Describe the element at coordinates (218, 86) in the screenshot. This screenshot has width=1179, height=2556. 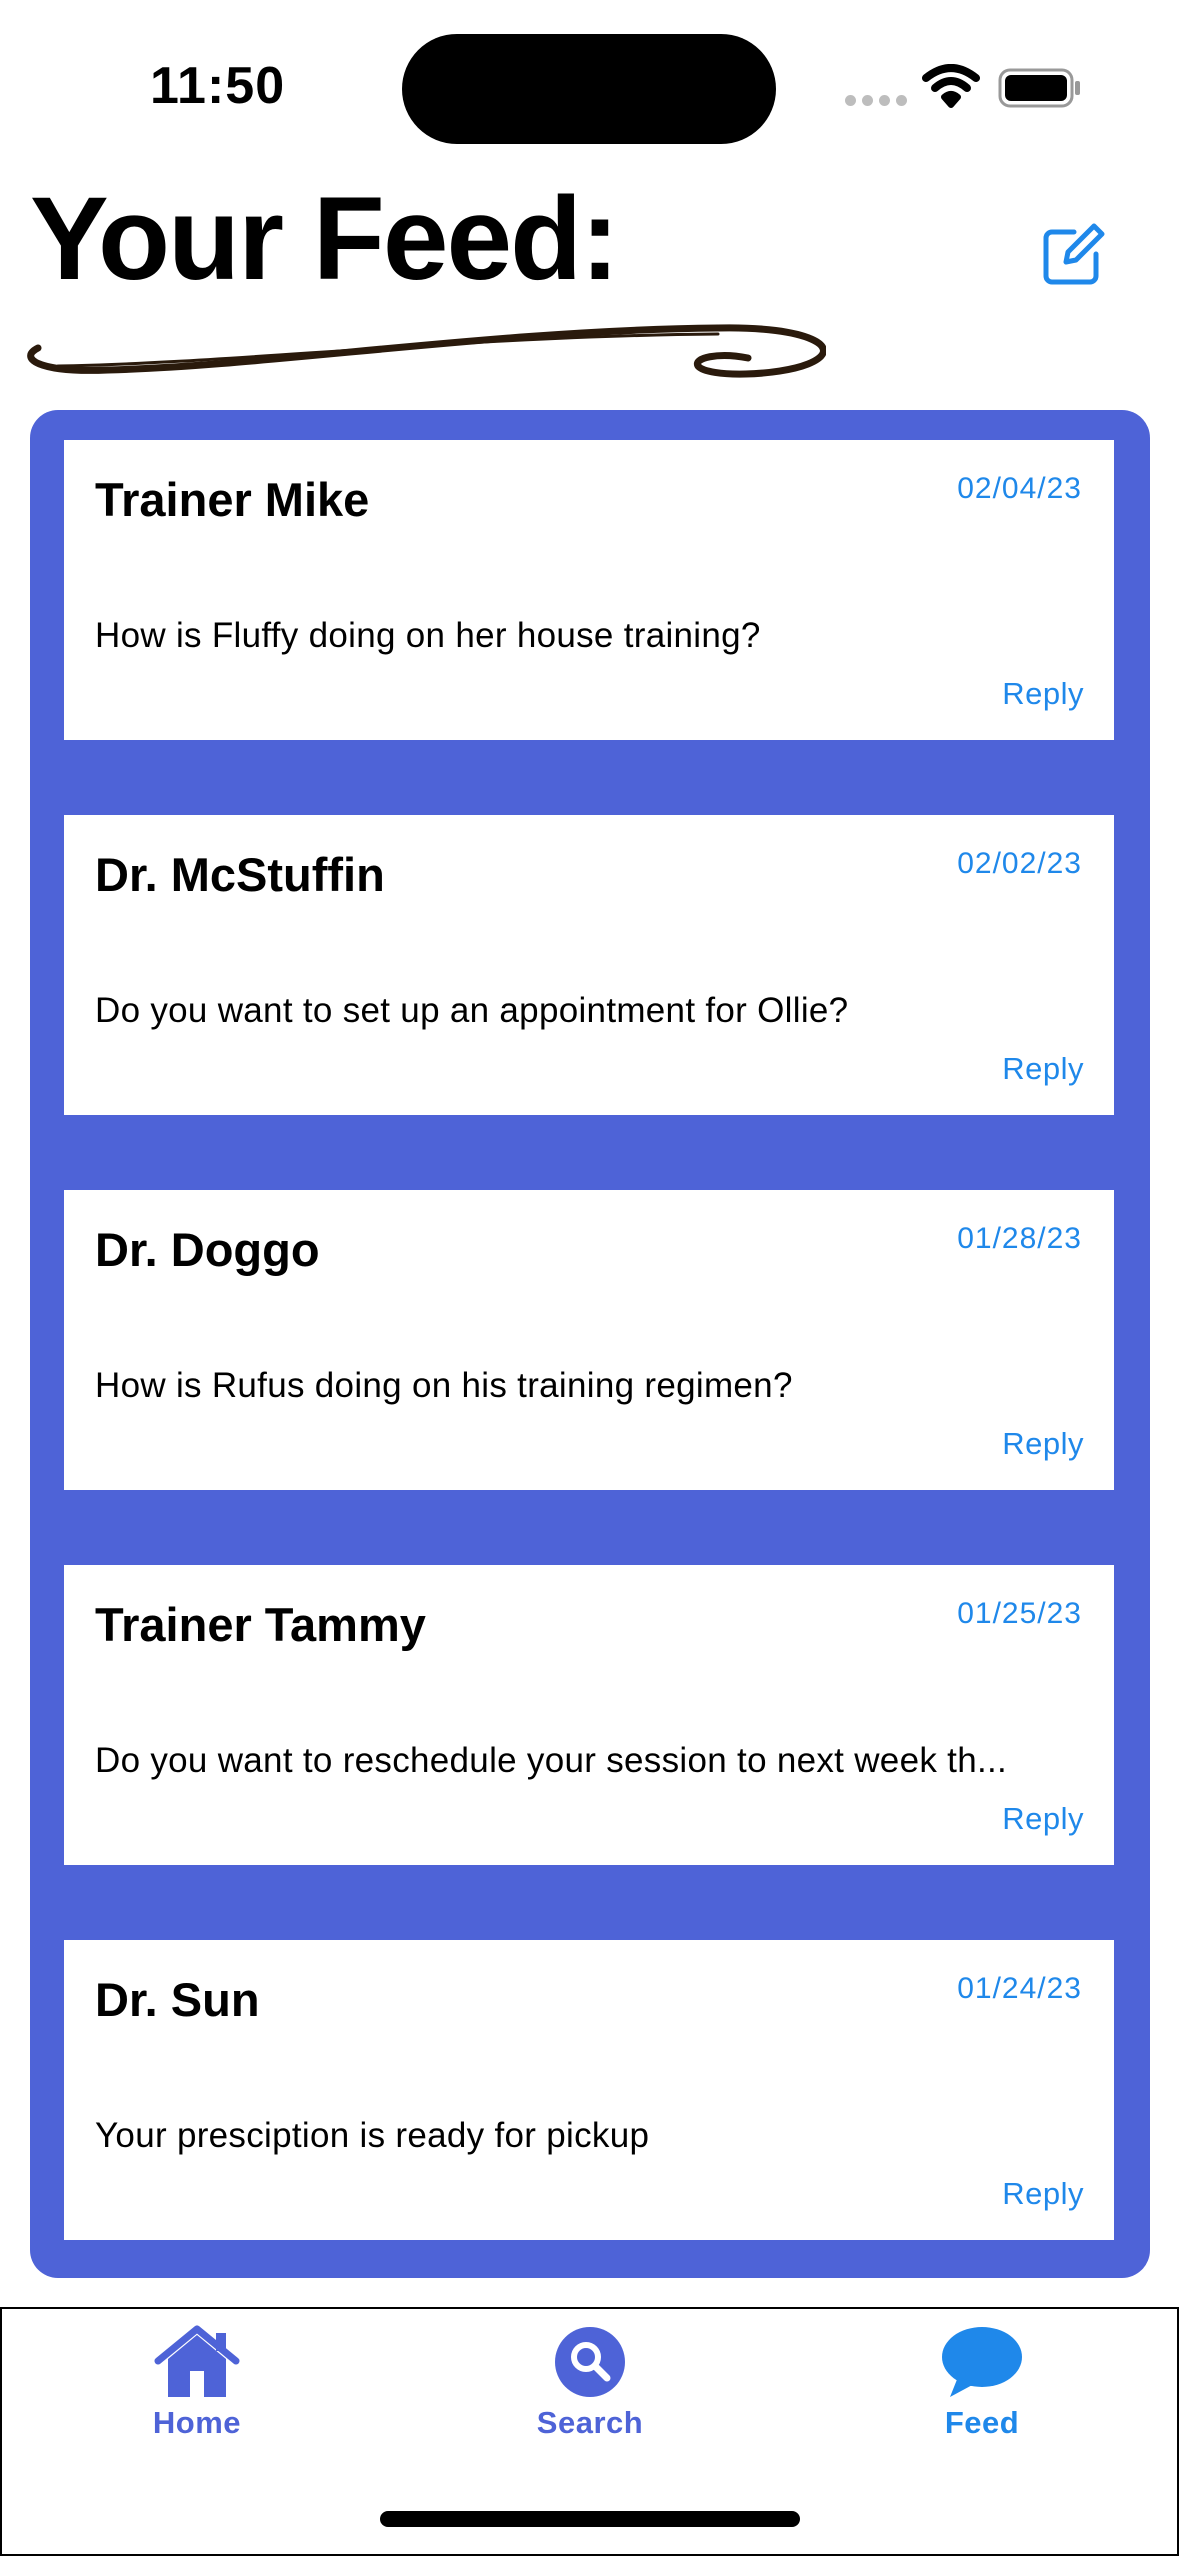
I see `status-time: 11:50` at that location.